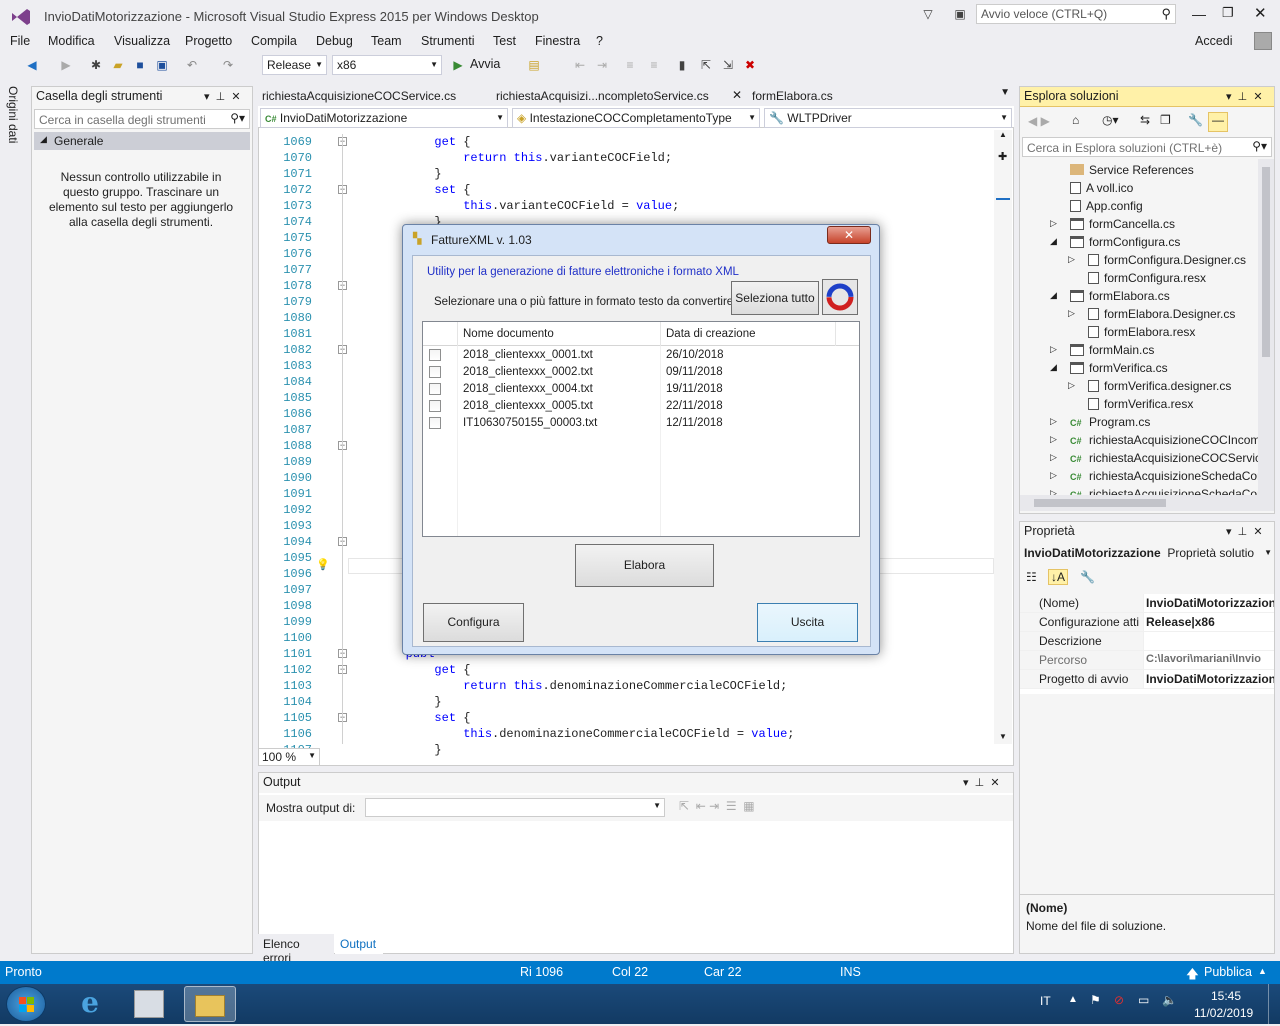  Describe the element at coordinates (515, 807) in the screenshot. I see `output-source-select: ▼` at that location.